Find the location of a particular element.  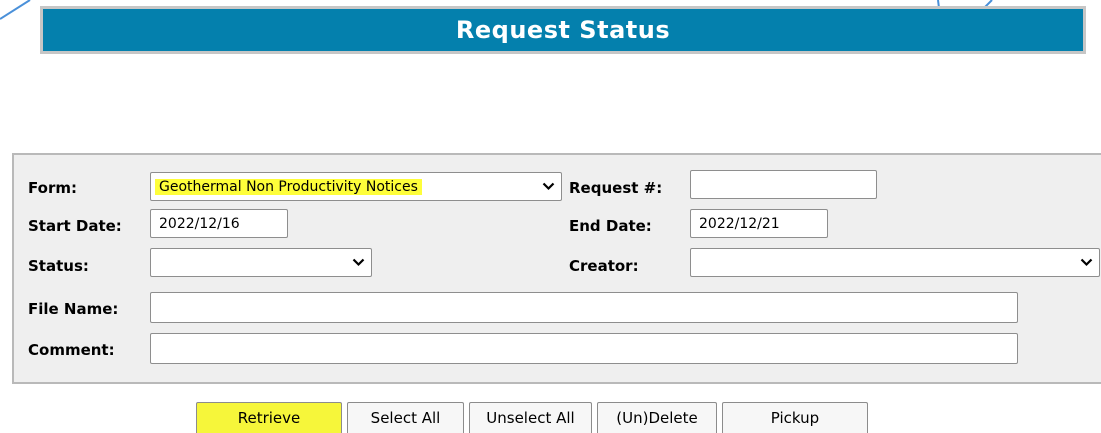

callout-stroke-left is located at coordinates (15, 10).